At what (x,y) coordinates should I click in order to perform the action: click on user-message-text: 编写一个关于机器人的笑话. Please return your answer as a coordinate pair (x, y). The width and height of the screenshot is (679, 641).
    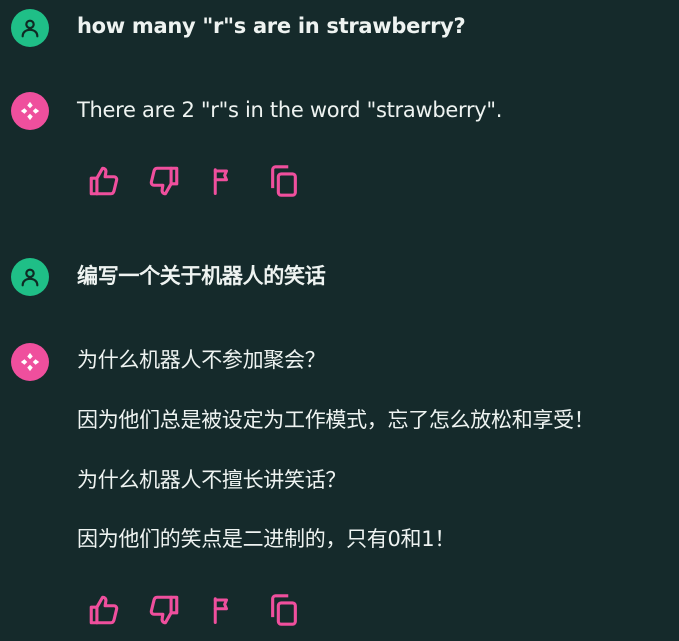
    Looking at the image, I should click on (201, 276).